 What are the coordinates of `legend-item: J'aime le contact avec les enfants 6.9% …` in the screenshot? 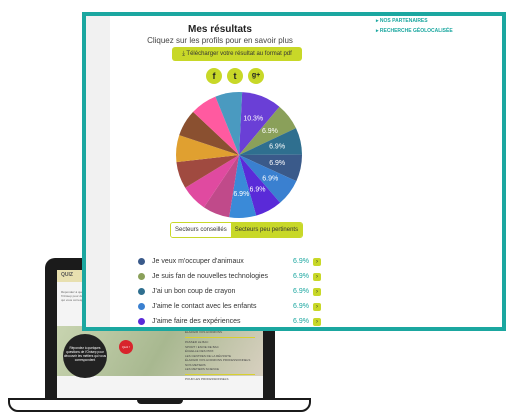 It's located at (243, 308).